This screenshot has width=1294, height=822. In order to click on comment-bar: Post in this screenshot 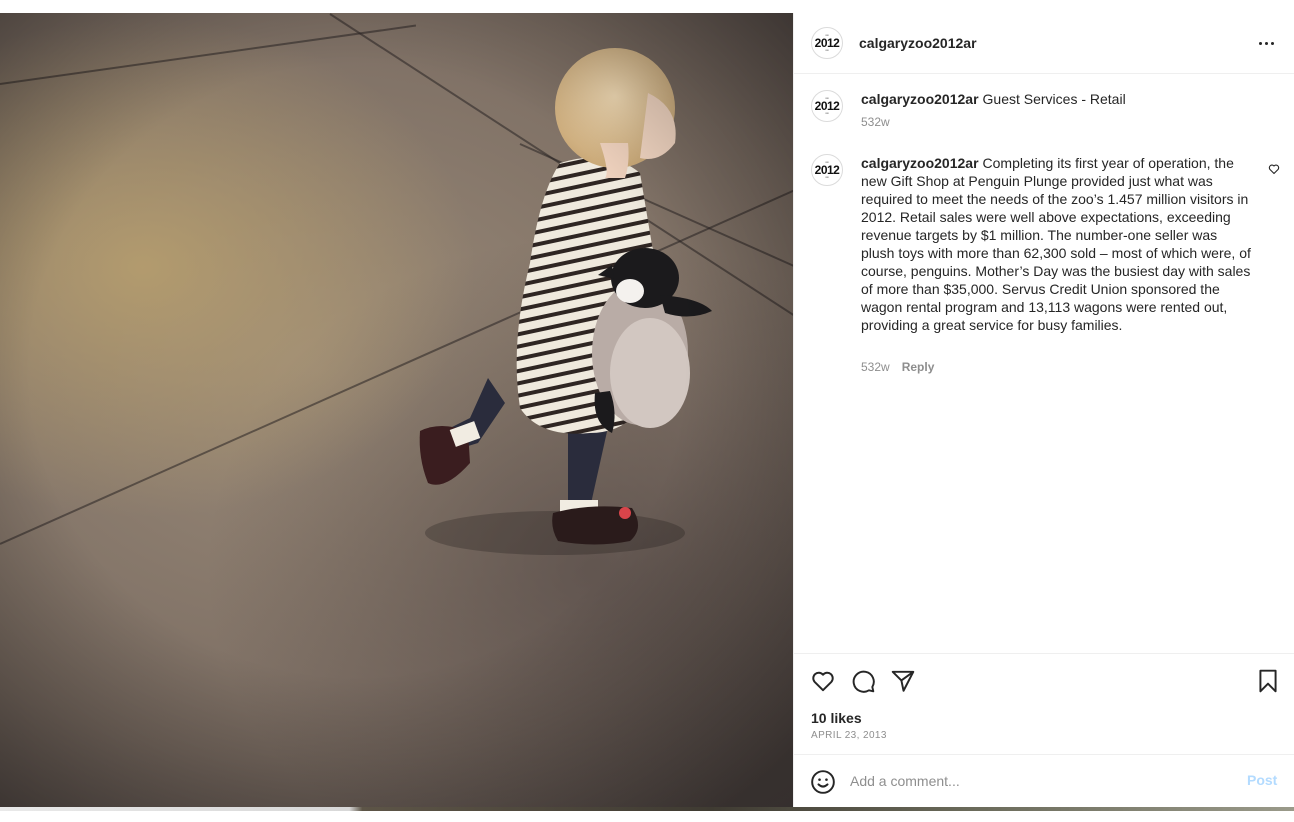, I will do `click(1044, 780)`.